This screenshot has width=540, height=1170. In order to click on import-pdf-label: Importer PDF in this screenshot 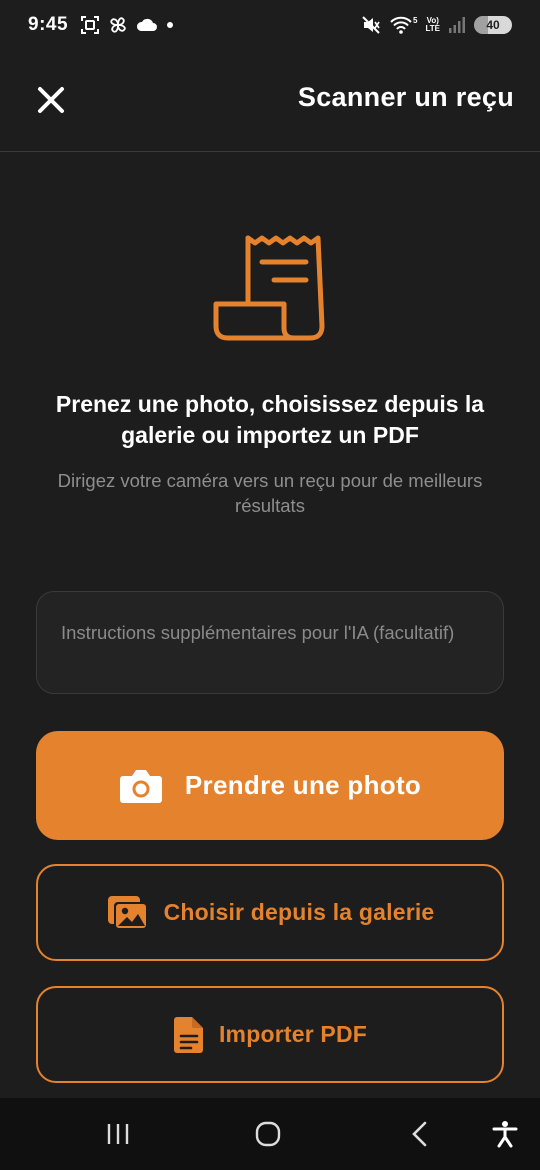, I will do `click(293, 1034)`.